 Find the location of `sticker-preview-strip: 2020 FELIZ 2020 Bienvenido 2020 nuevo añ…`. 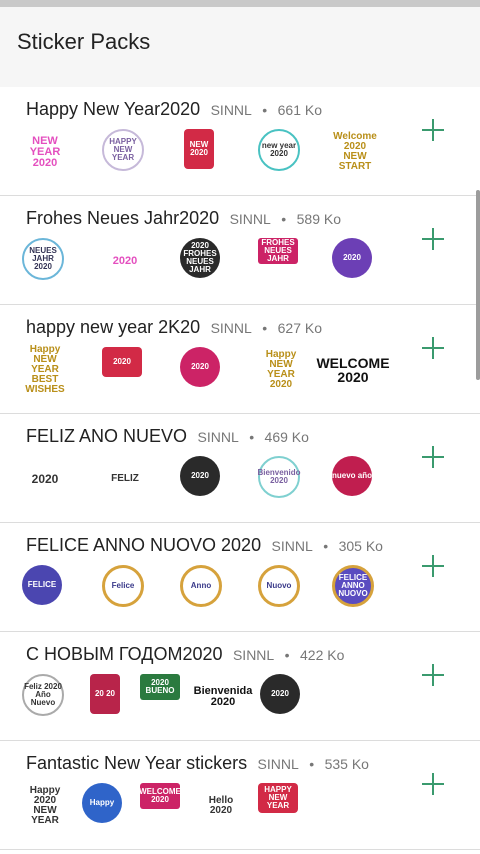

sticker-preview-strip: 2020 FELIZ 2020 Bienvenido 2020 nuevo añ… is located at coordinates (212, 484).